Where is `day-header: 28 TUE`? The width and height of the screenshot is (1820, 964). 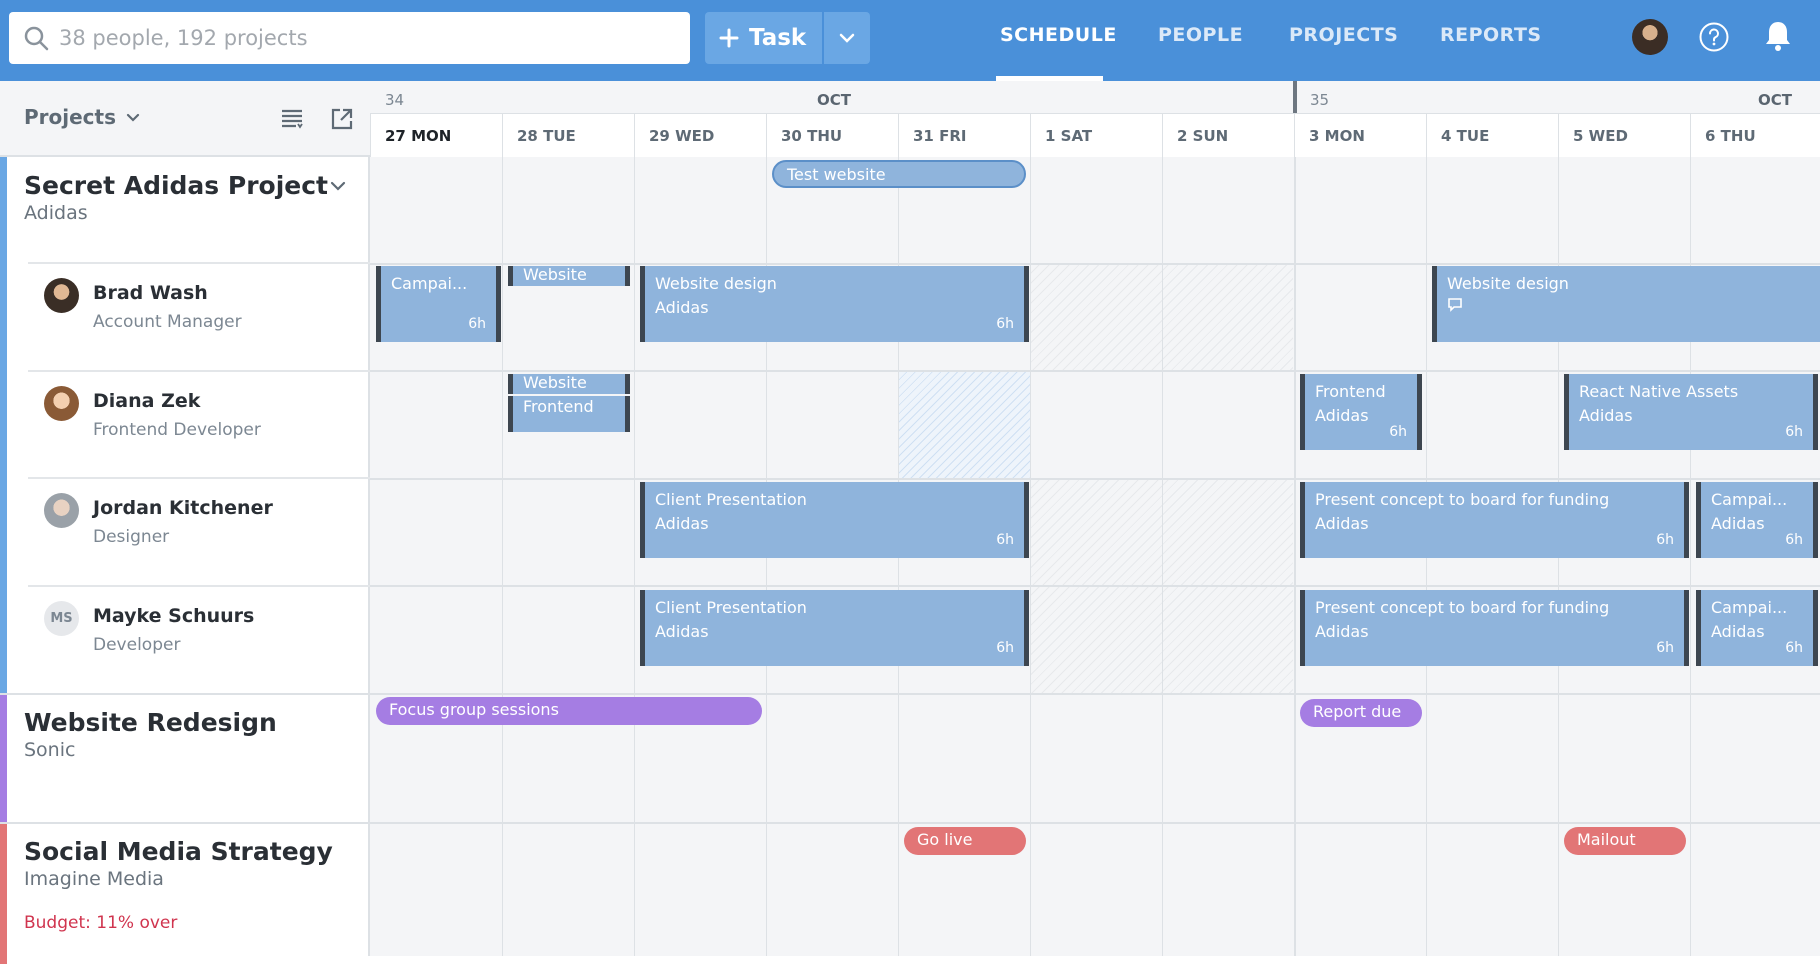 day-header: 28 TUE is located at coordinates (568, 135).